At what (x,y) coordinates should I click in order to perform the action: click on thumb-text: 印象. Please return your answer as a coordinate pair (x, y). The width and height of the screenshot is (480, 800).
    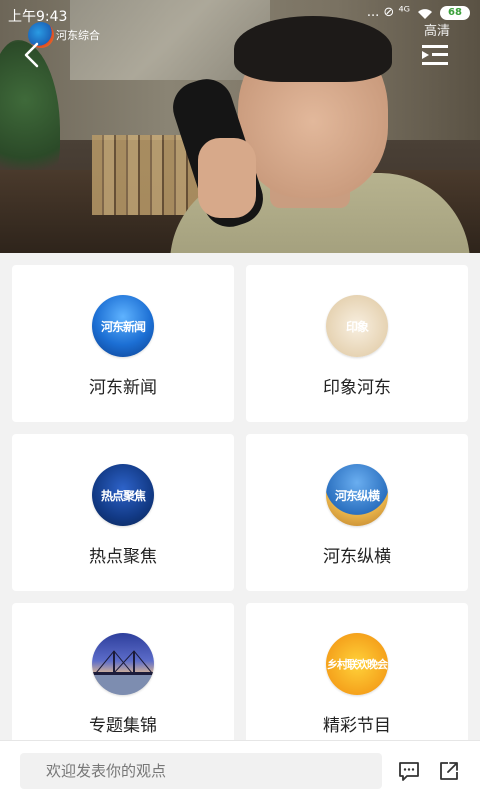
    Looking at the image, I should click on (357, 326).